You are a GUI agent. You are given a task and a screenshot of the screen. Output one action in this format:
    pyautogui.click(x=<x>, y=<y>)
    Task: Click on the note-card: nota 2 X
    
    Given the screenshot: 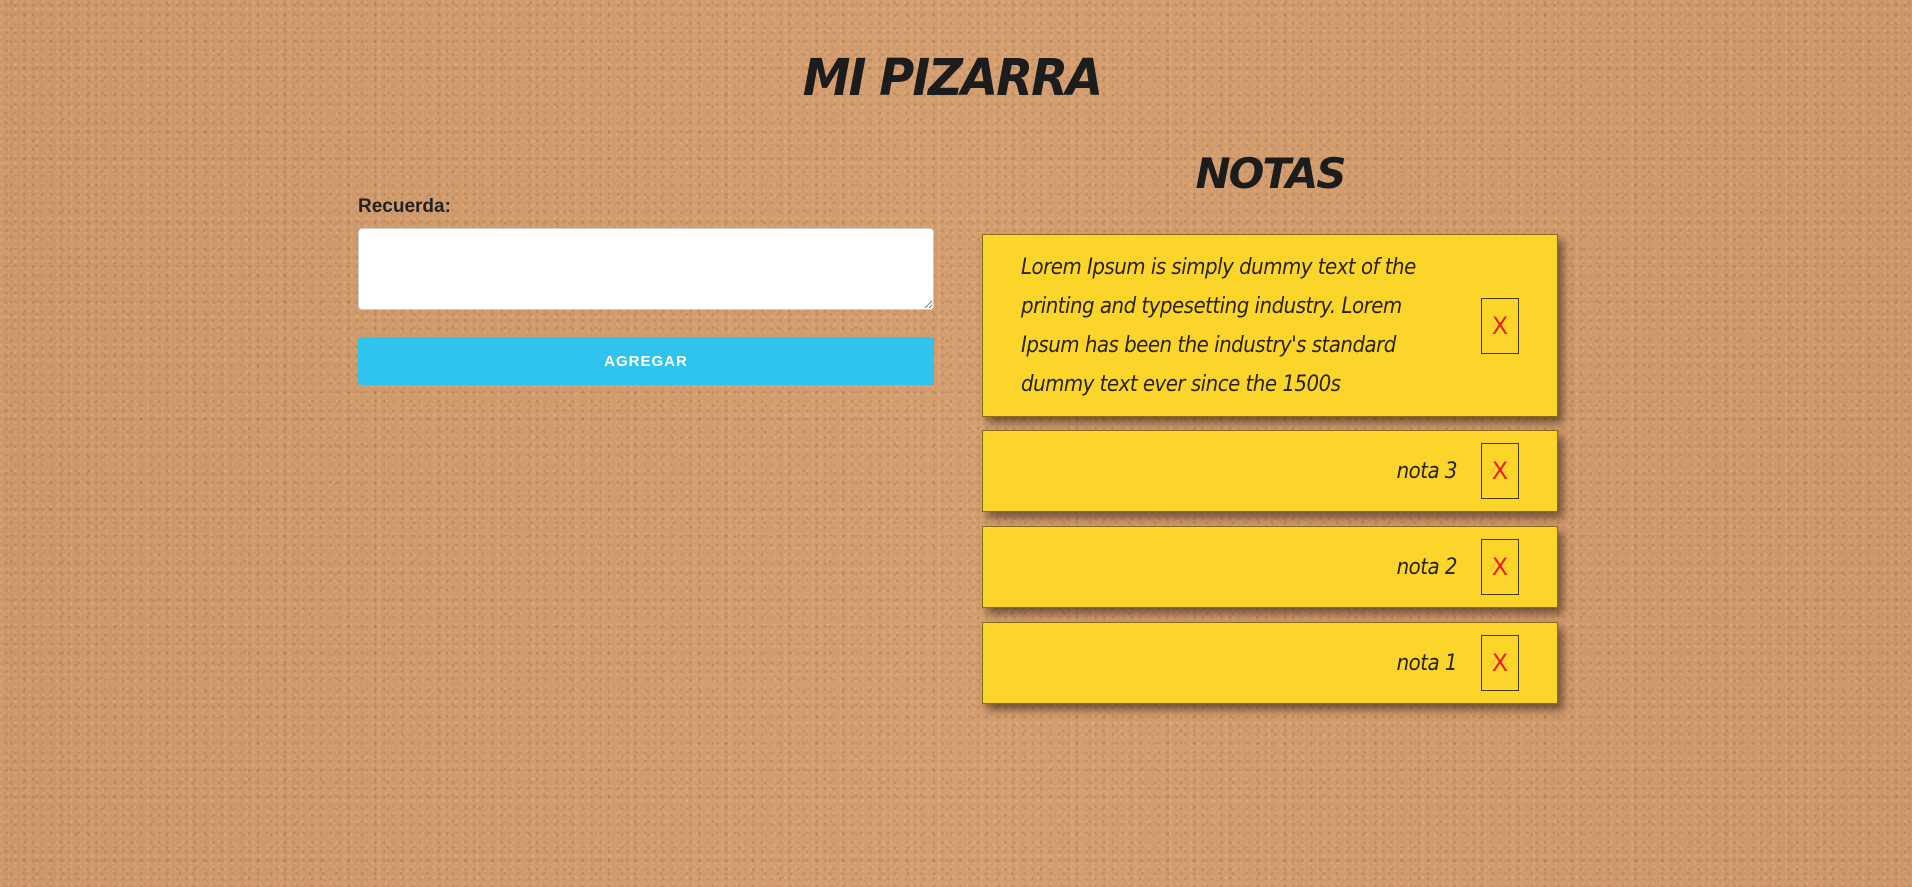 What is the action you would take?
    pyautogui.click(x=1270, y=567)
    